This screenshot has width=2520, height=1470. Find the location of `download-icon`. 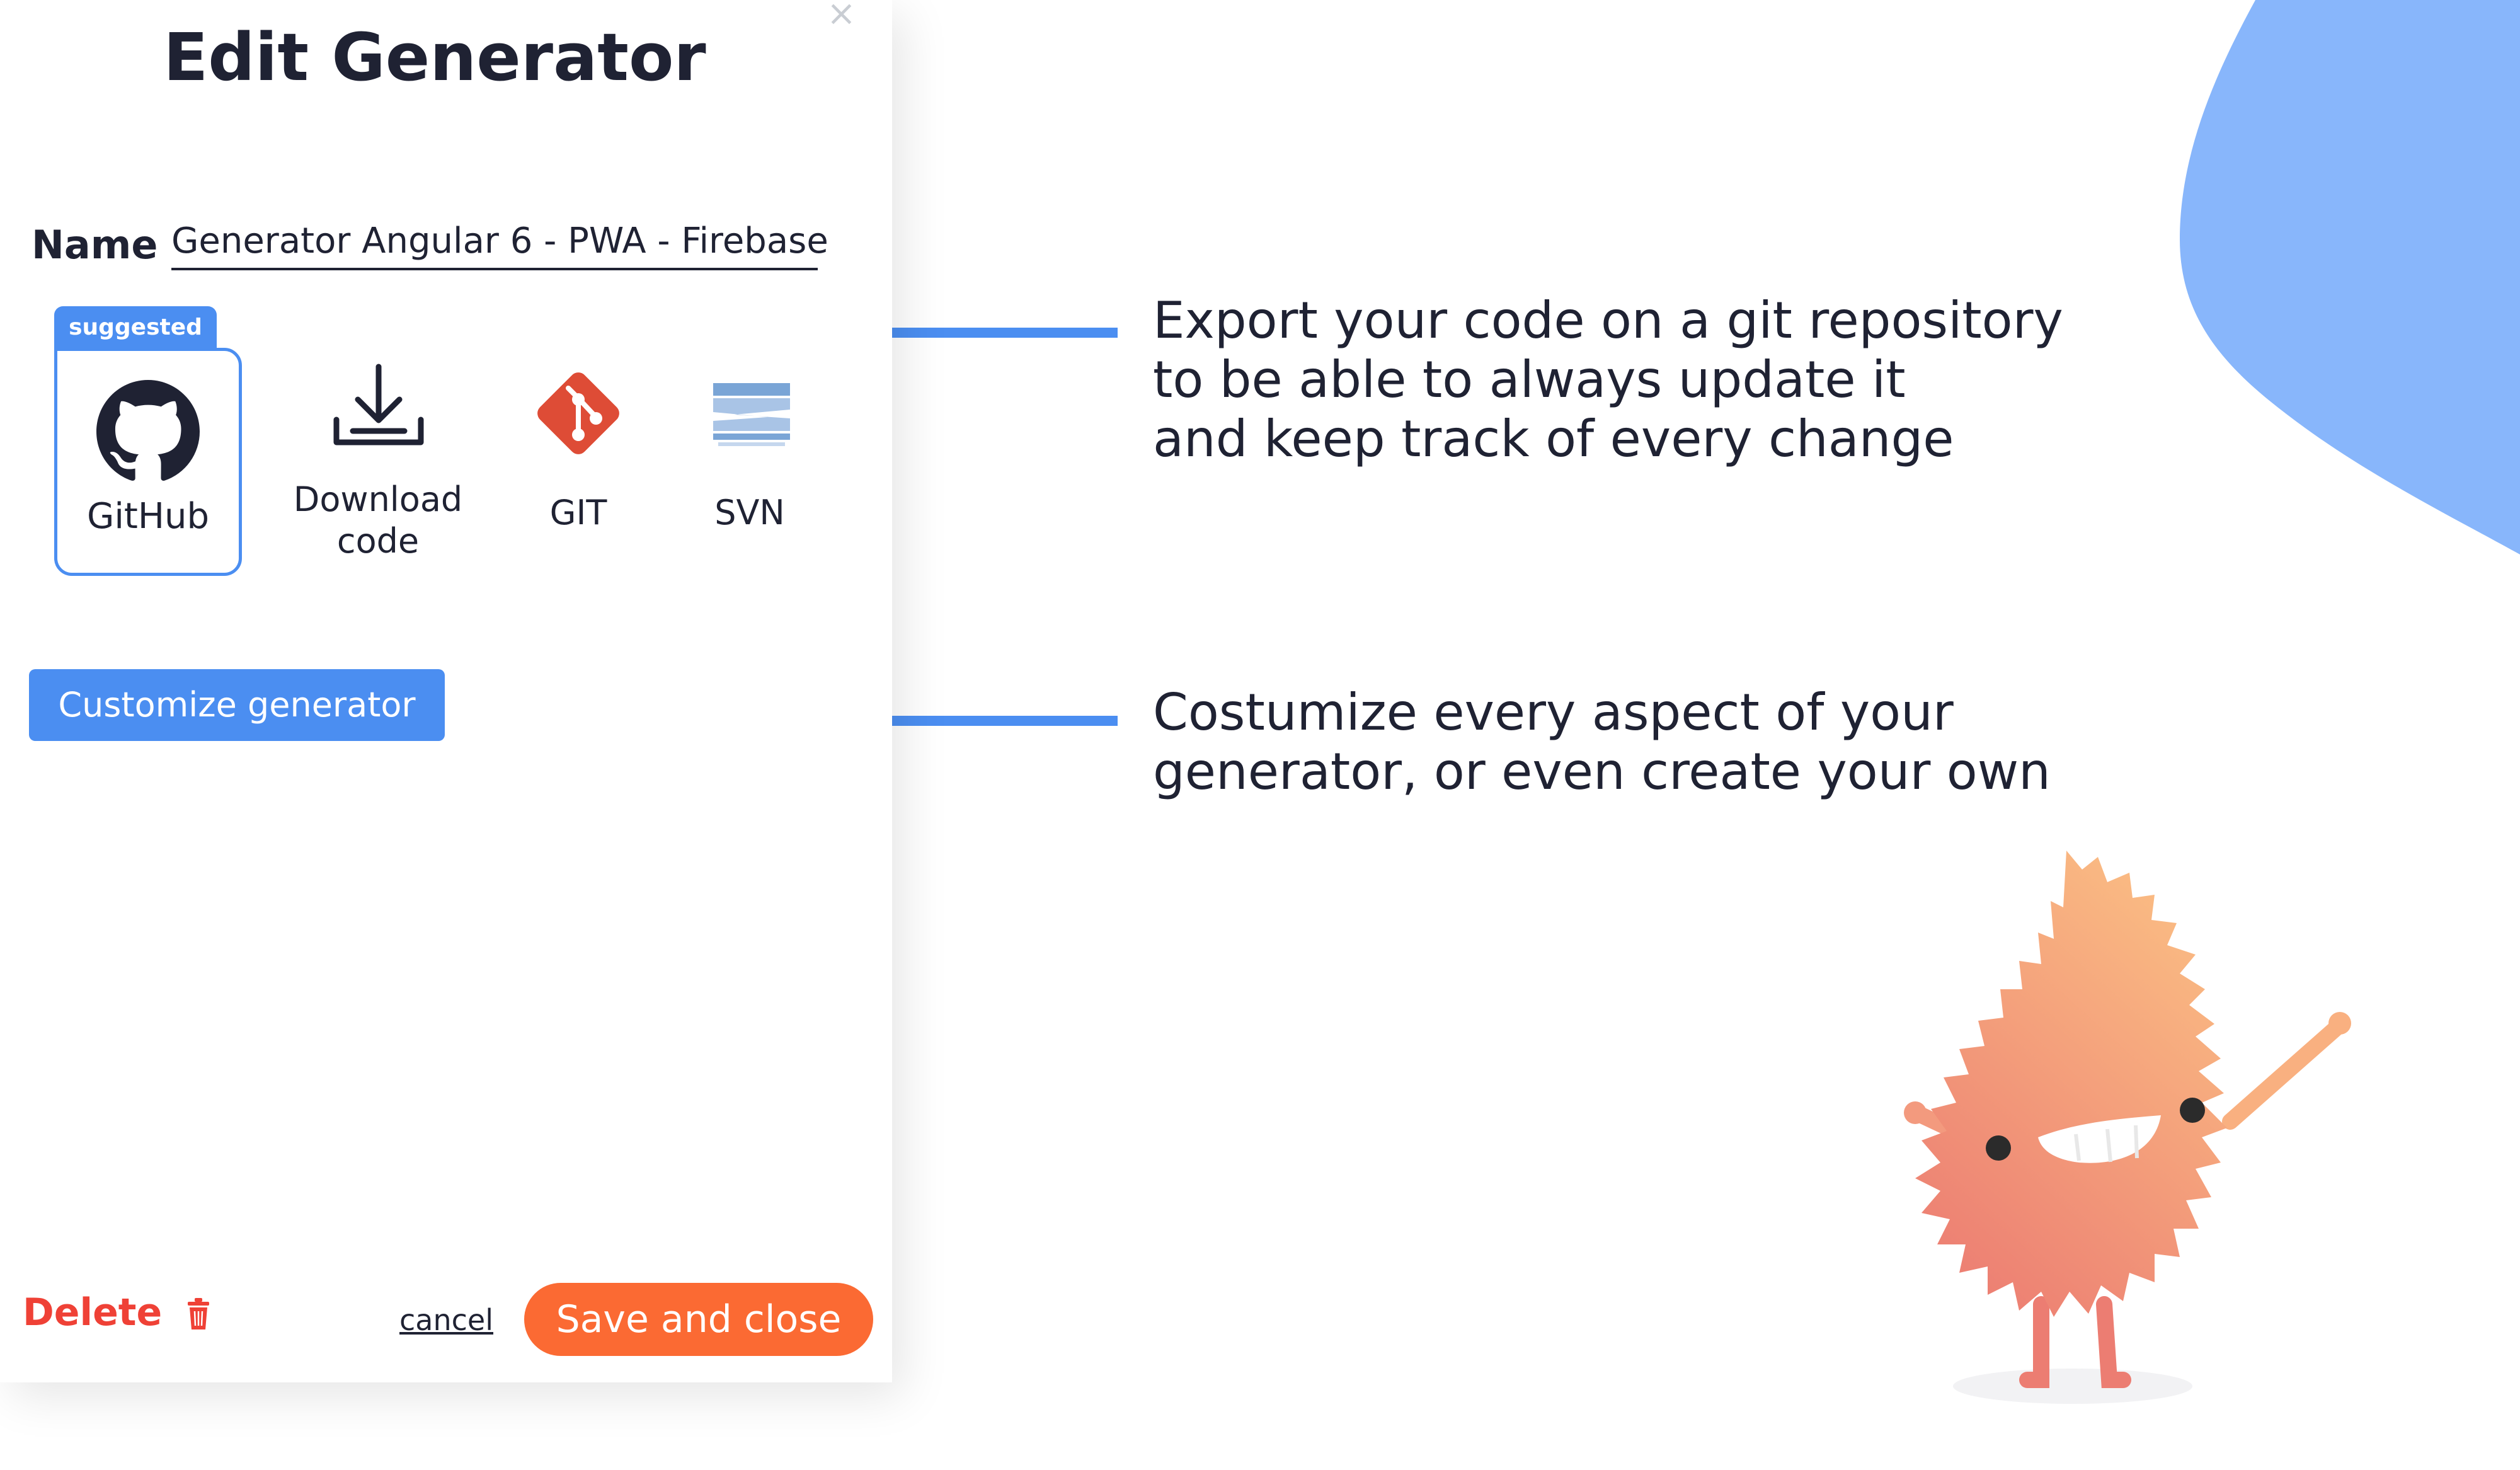

download-icon is located at coordinates (378, 404).